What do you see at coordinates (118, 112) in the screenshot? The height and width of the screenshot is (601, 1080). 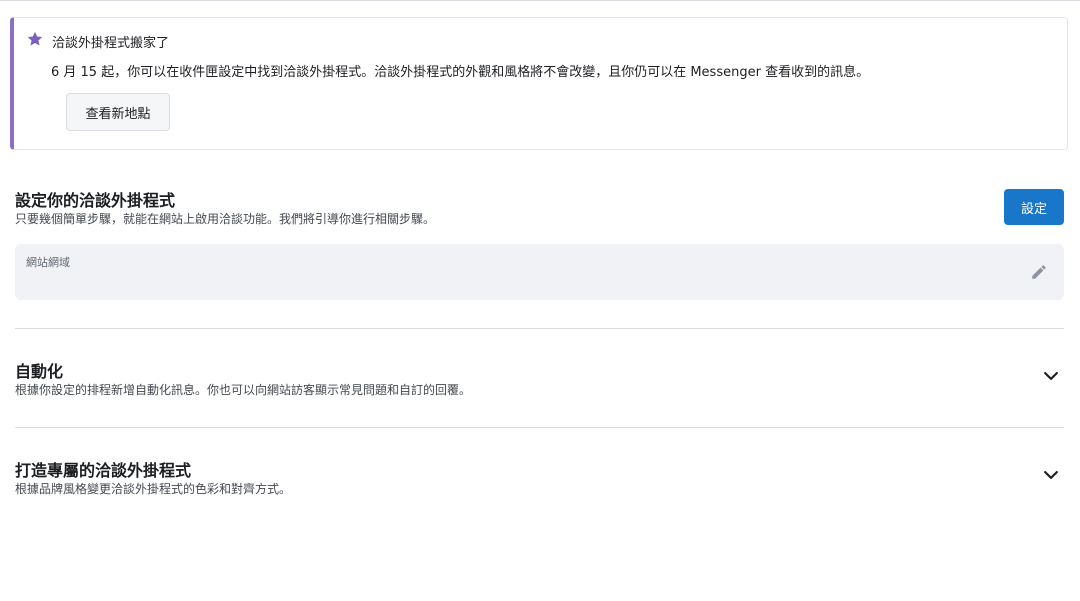 I see `view-new-location-button: 查看新地點` at bounding box center [118, 112].